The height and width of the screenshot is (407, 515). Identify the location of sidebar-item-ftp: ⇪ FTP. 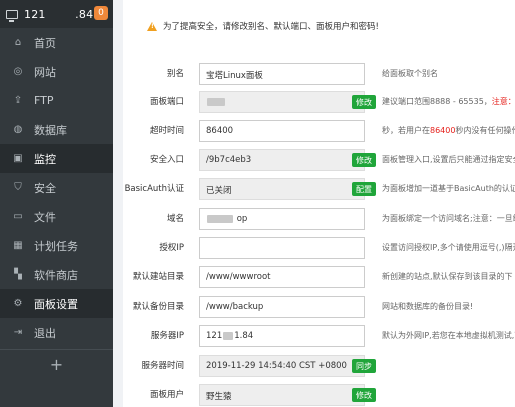
(56, 100).